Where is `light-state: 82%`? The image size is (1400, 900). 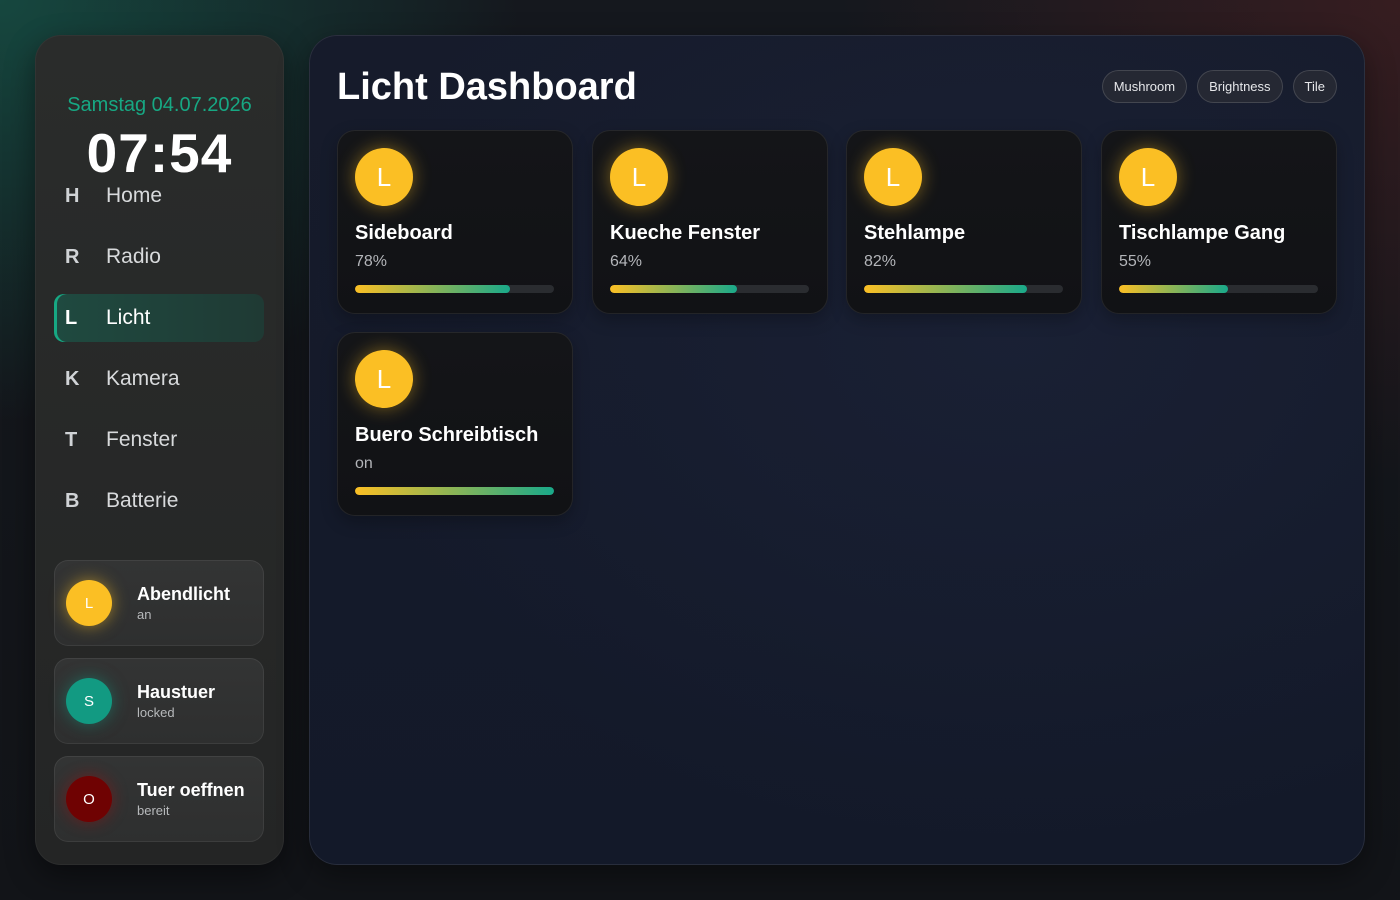 light-state: 82% is located at coordinates (880, 261).